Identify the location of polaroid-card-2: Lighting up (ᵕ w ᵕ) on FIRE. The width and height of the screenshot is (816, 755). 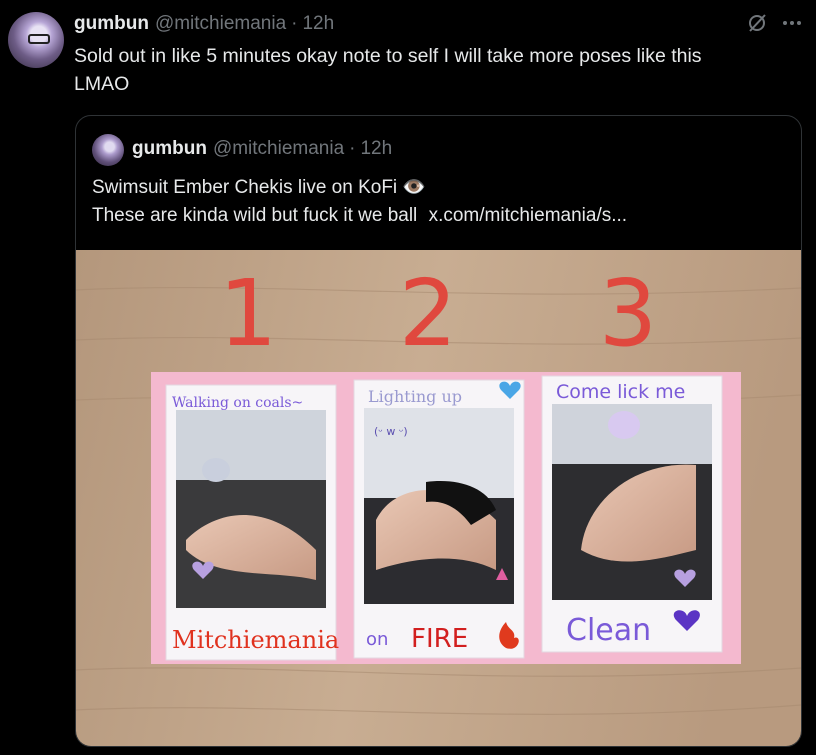
(439, 519).